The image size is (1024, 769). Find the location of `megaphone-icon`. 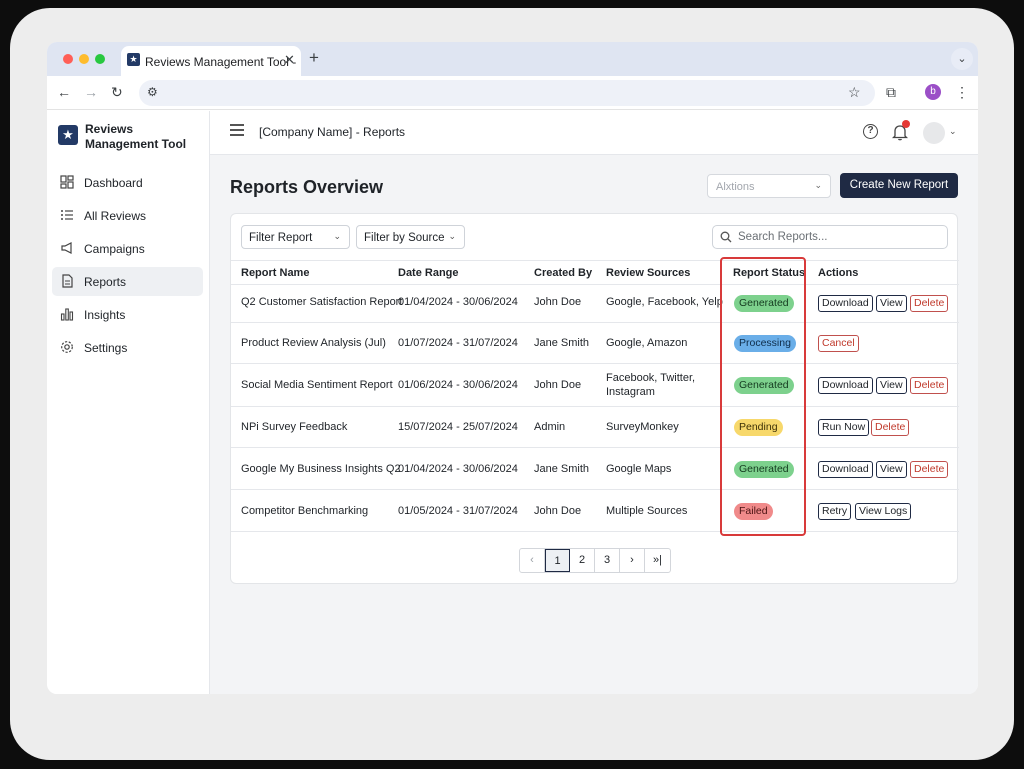

megaphone-icon is located at coordinates (66, 248).